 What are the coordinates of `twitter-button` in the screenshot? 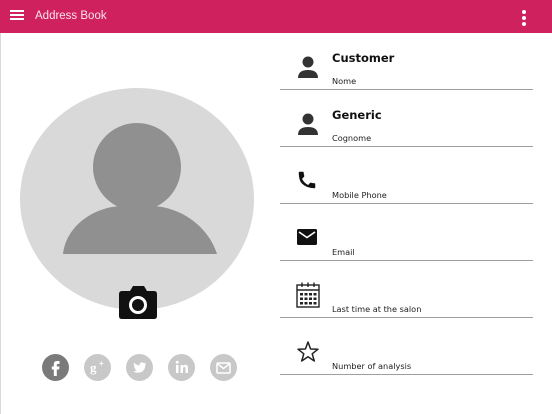 It's located at (139, 367).